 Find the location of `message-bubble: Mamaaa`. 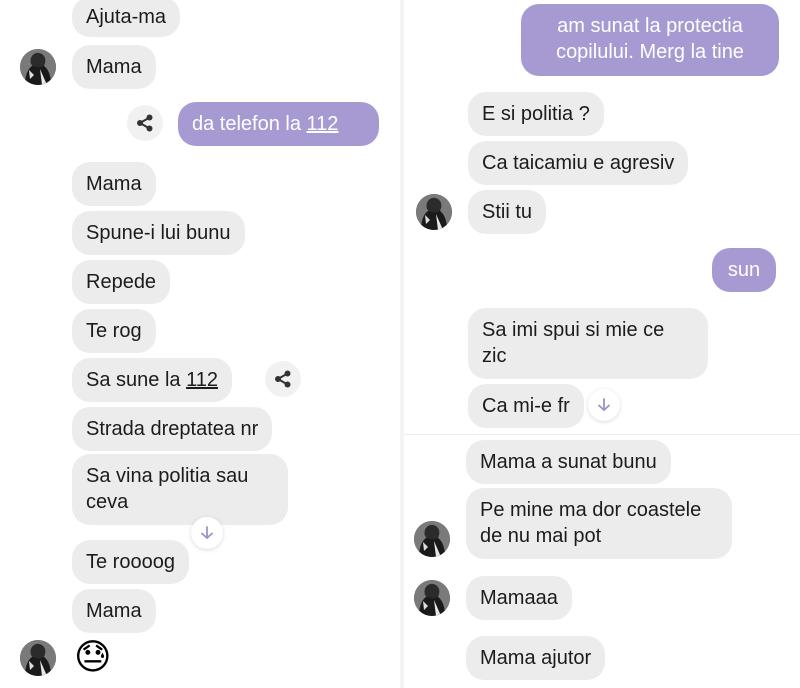

message-bubble: Mamaaa is located at coordinates (519, 598).